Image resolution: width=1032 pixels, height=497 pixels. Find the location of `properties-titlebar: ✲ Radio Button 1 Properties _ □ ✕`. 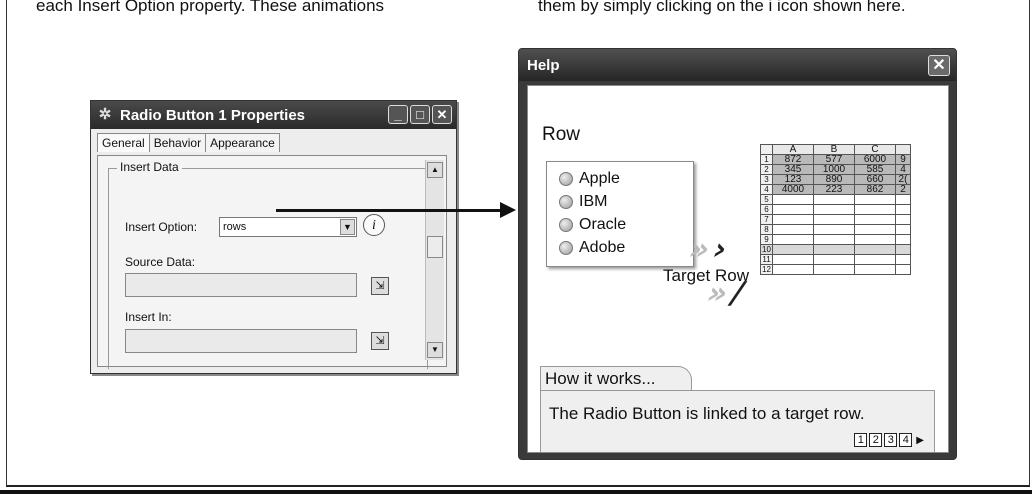

properties-titlebar: ✲ Radio Button 1 Properties _ □ ✕ is located at coordinates (273, 115).